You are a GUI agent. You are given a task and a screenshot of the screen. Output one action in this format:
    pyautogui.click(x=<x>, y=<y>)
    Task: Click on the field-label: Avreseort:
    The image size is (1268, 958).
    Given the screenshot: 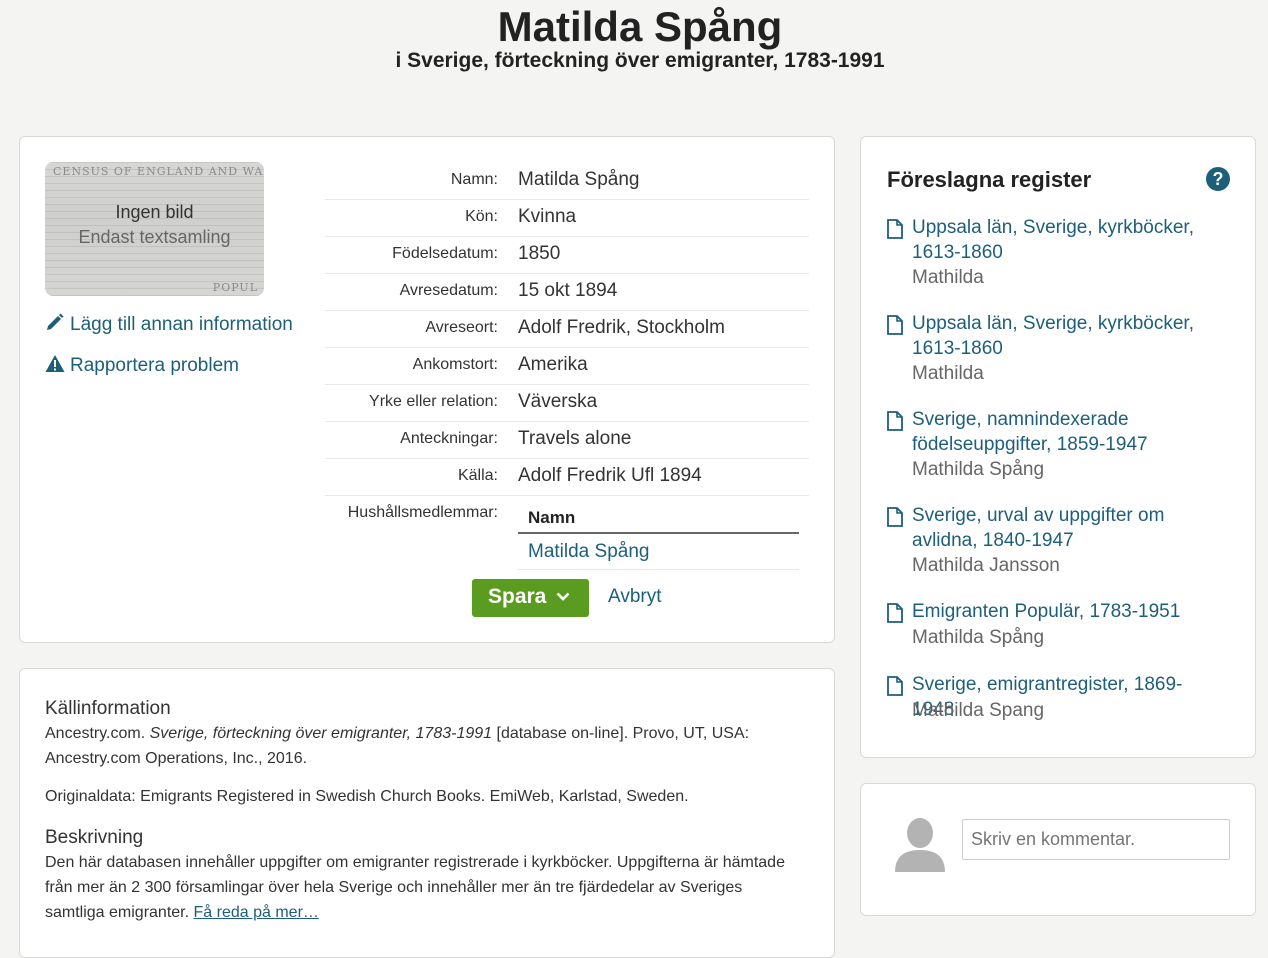 What is the action you would take?
    pyautogui.click(x=461, y=327)
    